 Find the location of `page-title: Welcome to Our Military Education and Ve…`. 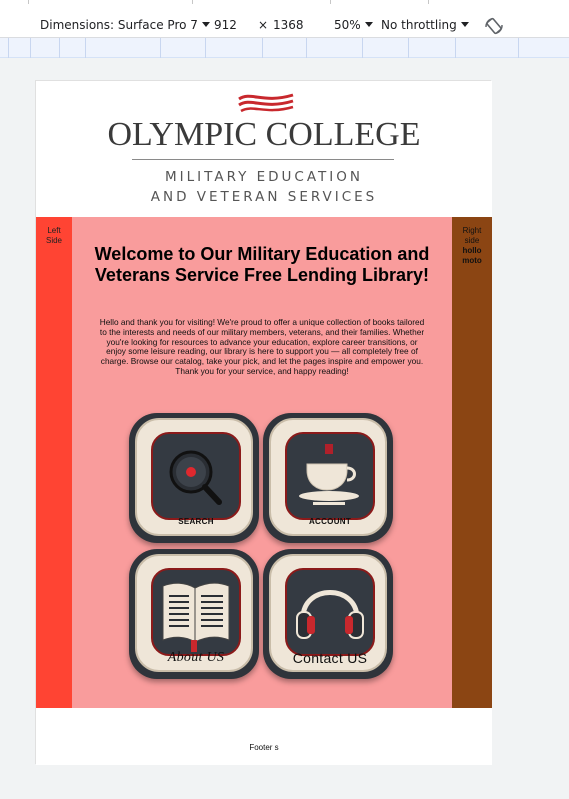

page-title: Welcome to Our Military Education and Ve… is located at coordinates (262, 264).